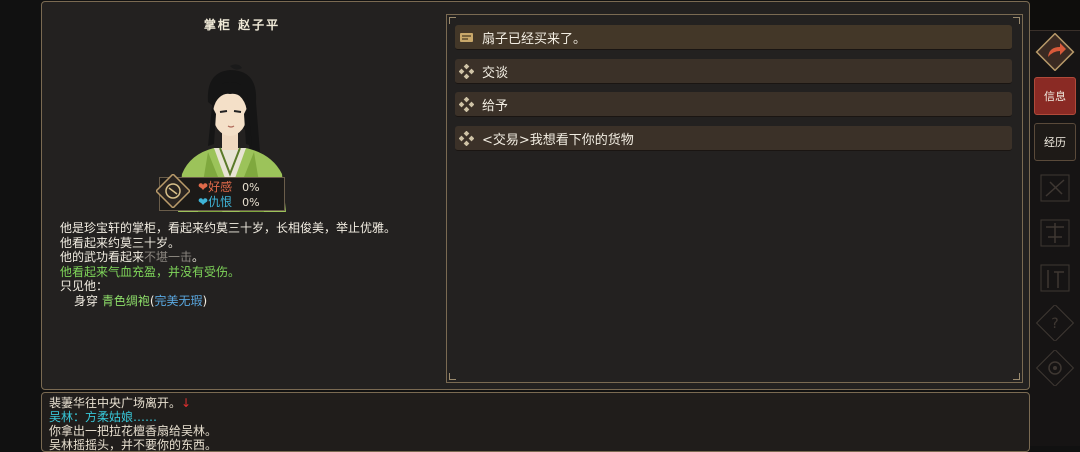 This screenshot has width=1080, height=452. I want to click on hatred-label: 仇恨, so click(220, 202).